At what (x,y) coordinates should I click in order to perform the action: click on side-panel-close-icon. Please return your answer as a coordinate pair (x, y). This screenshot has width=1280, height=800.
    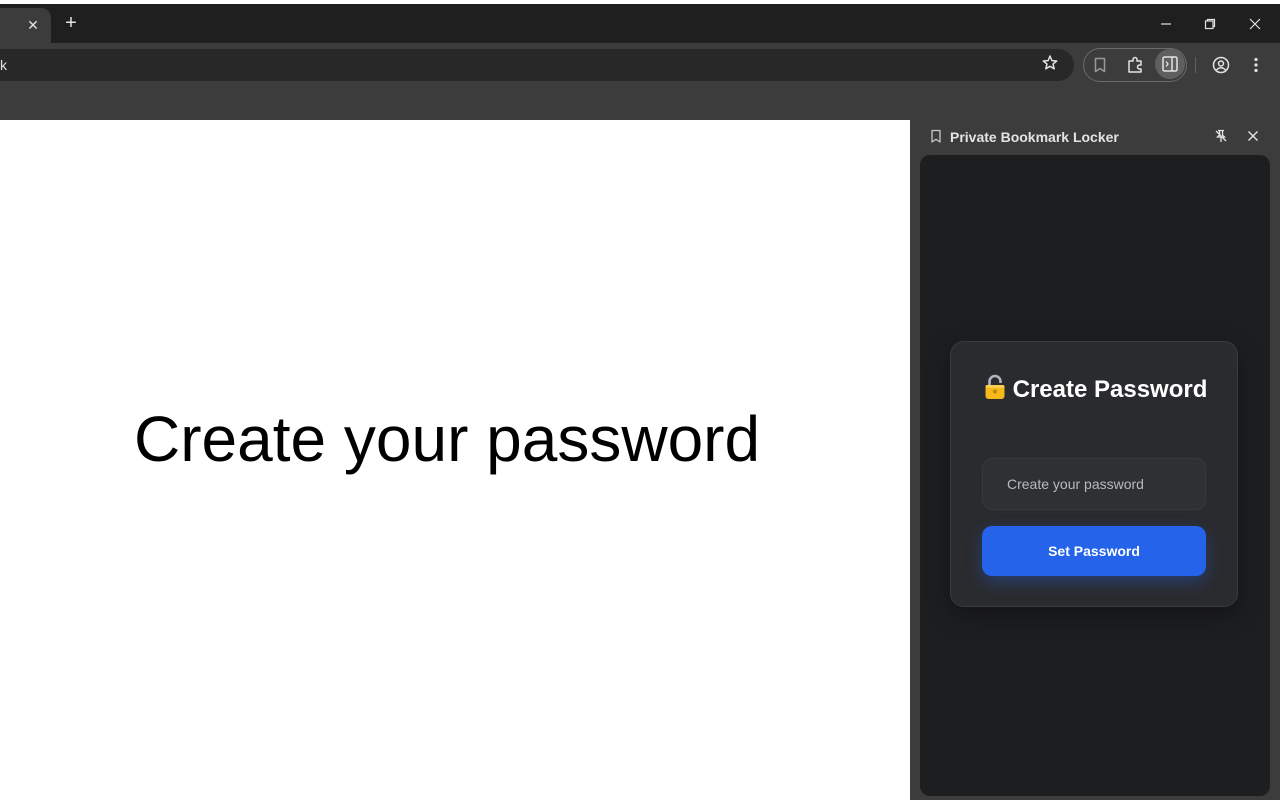
    Looking at the image, I should click on (1253, 138).